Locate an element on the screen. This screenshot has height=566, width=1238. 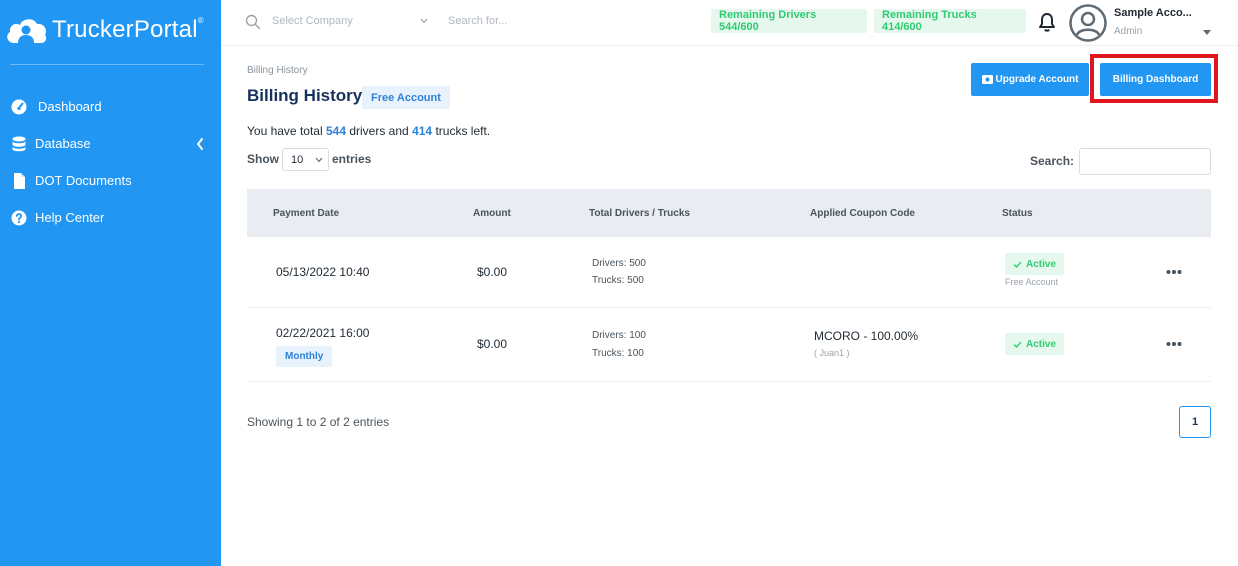
upgrade-account-button: Upgrade Account is located at coordinates (1030, 79).